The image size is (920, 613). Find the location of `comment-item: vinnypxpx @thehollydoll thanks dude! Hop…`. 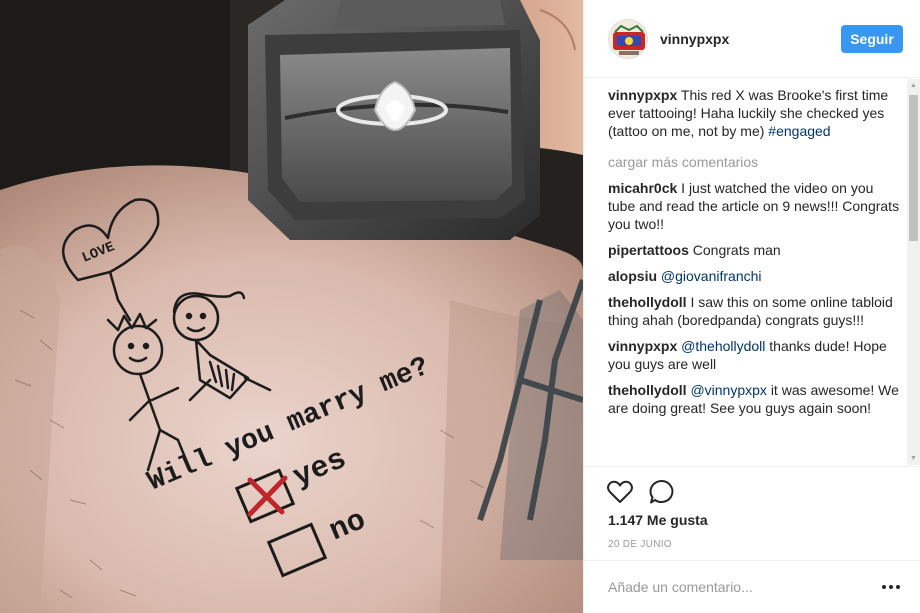

comment-item: vinnypxpx @thehollydoll thanks dude! Hop… is located at coordinates (756, 355).